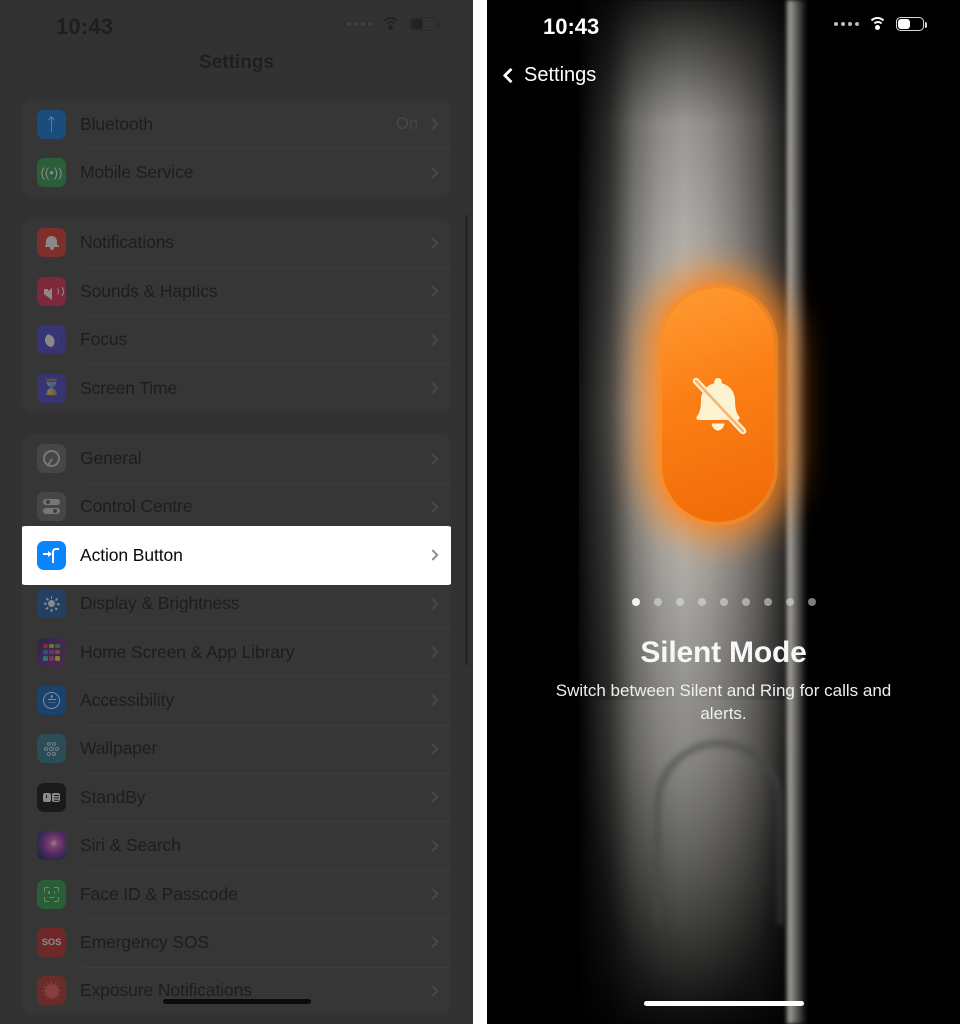  I want to click on control-centre-icon, so click(51, 507).